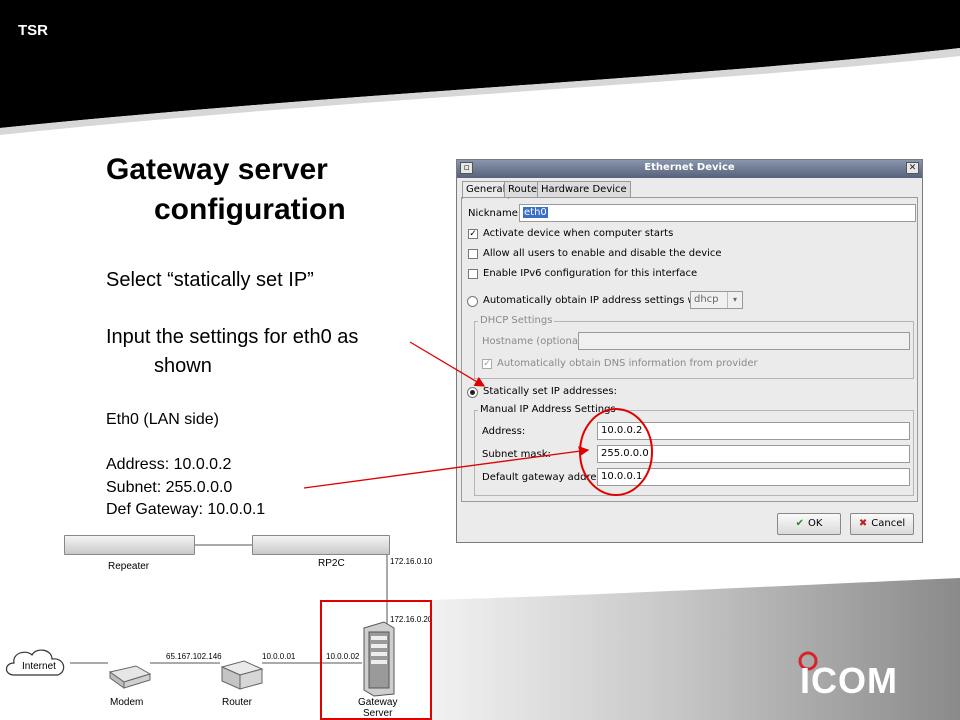  I want to click on rp2c-device-icon, so click(321, 545).